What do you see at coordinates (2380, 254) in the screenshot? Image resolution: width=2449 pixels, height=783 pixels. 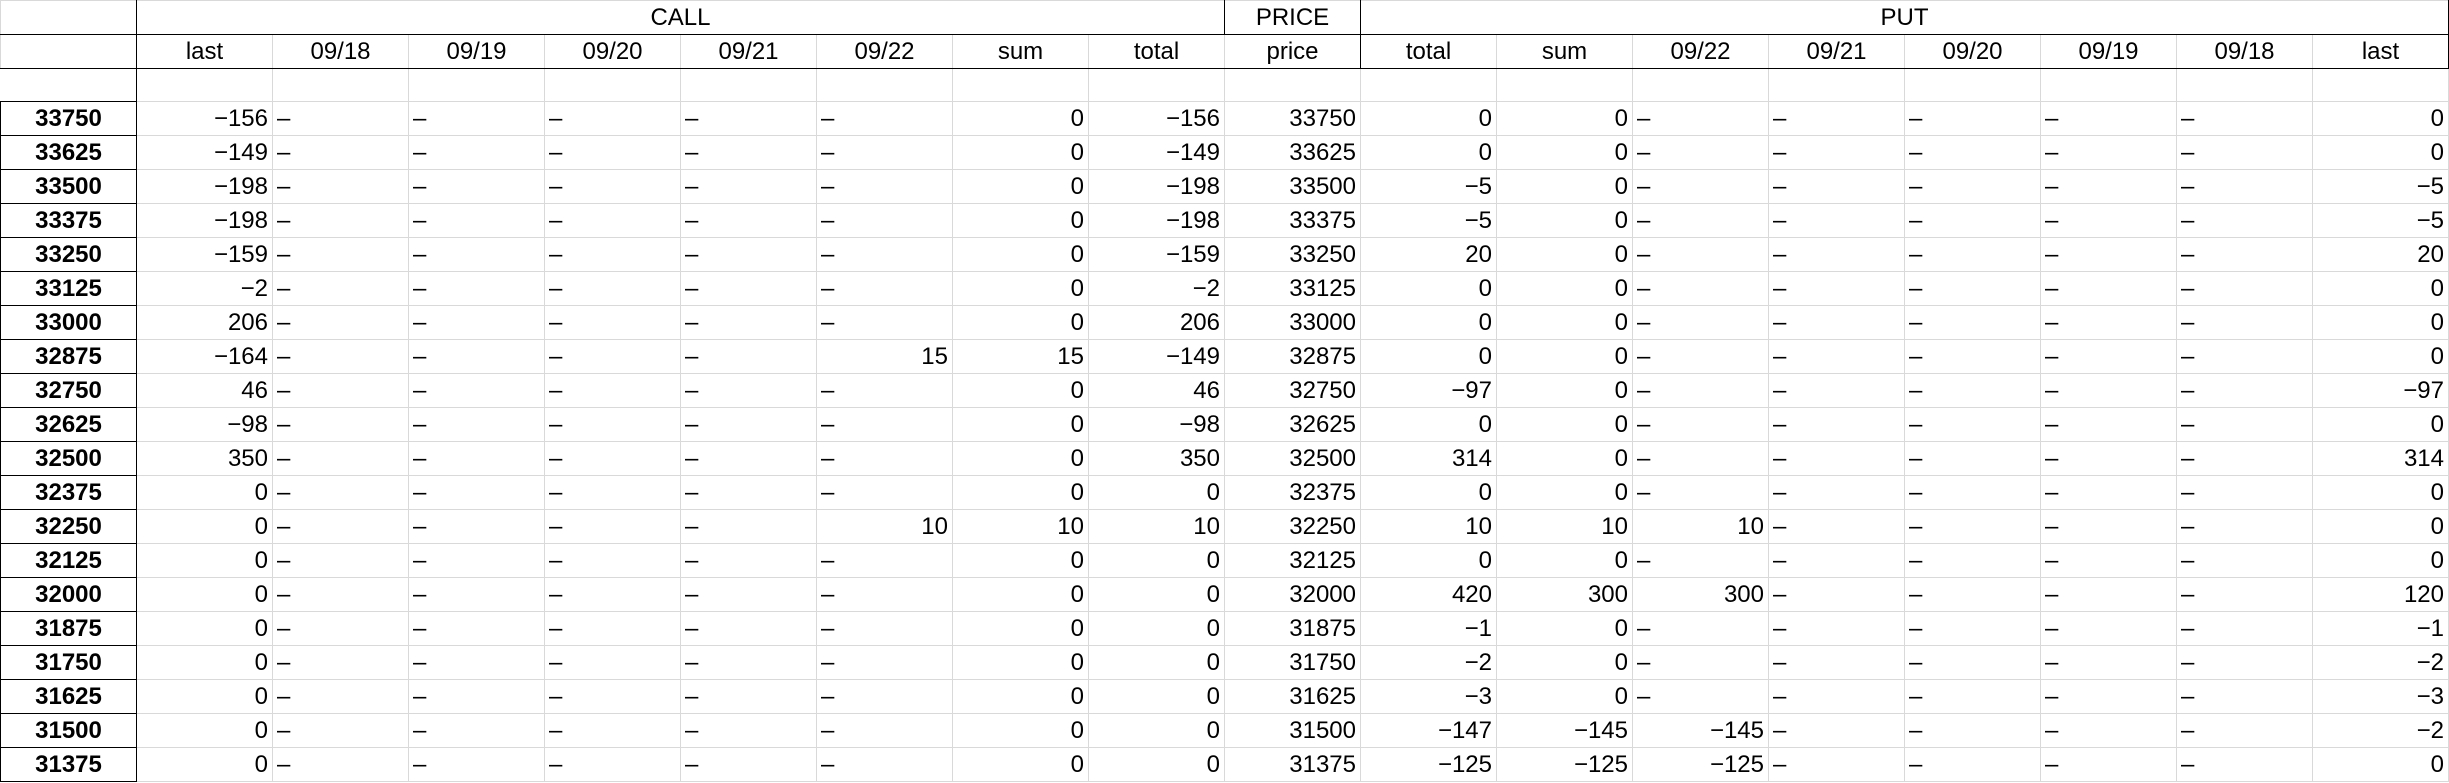 I see `put-cell: 20` at bounding box center [2380, 254].